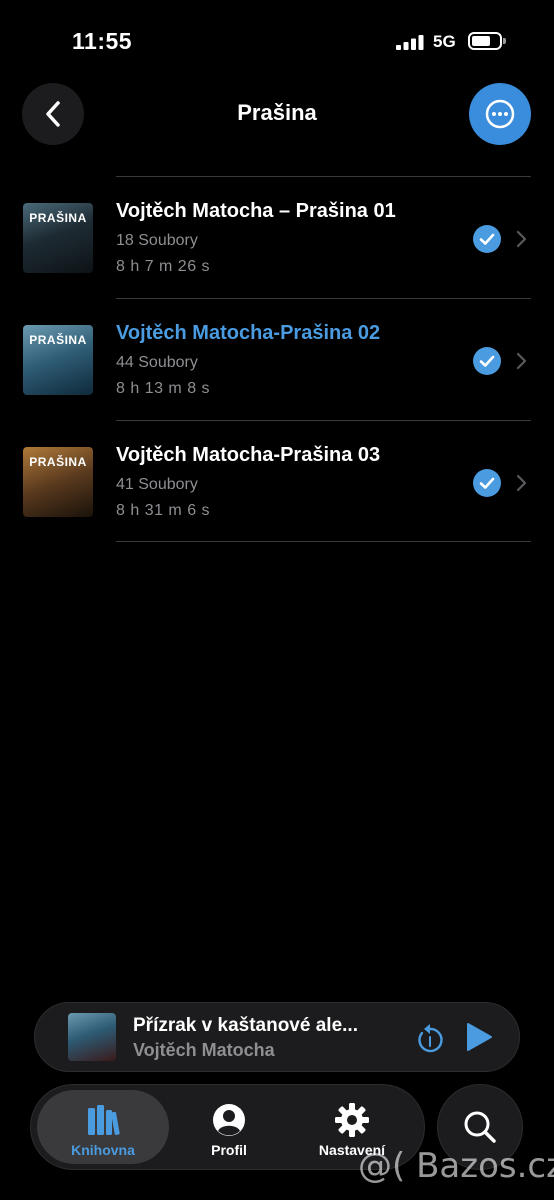 Image resolution: width=554 pixels, height=1200 pixels. I want to click on book-duration: 8 h 31 m 6 s, so click(163, 510).